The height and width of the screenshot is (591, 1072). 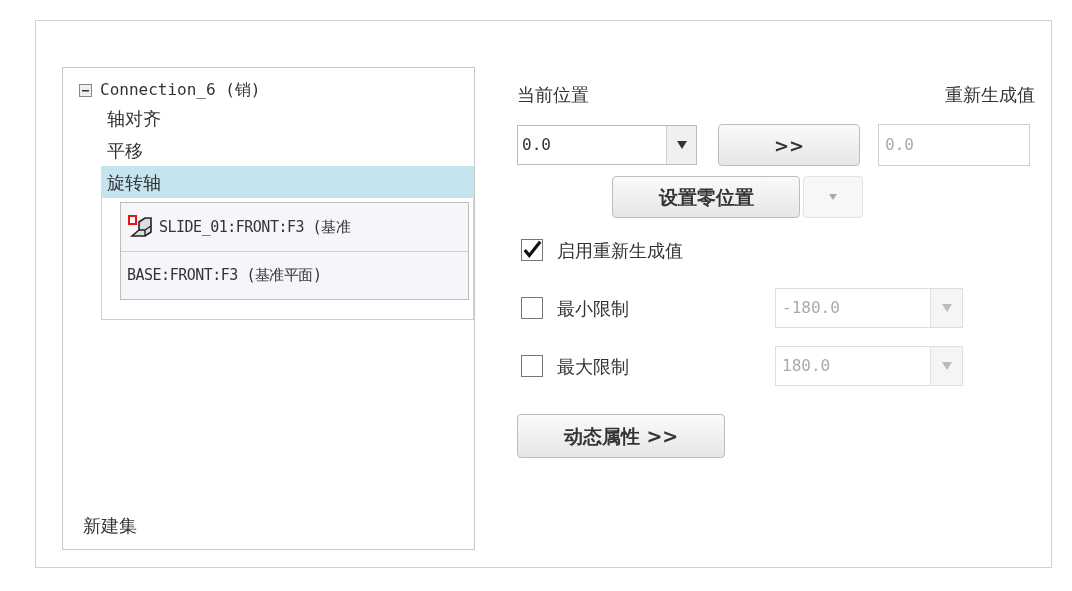 What do you see at coordinates (287, 118) in the screenshot?
I see `tree-item: 轴对齐` at bounding box center [287, 118].